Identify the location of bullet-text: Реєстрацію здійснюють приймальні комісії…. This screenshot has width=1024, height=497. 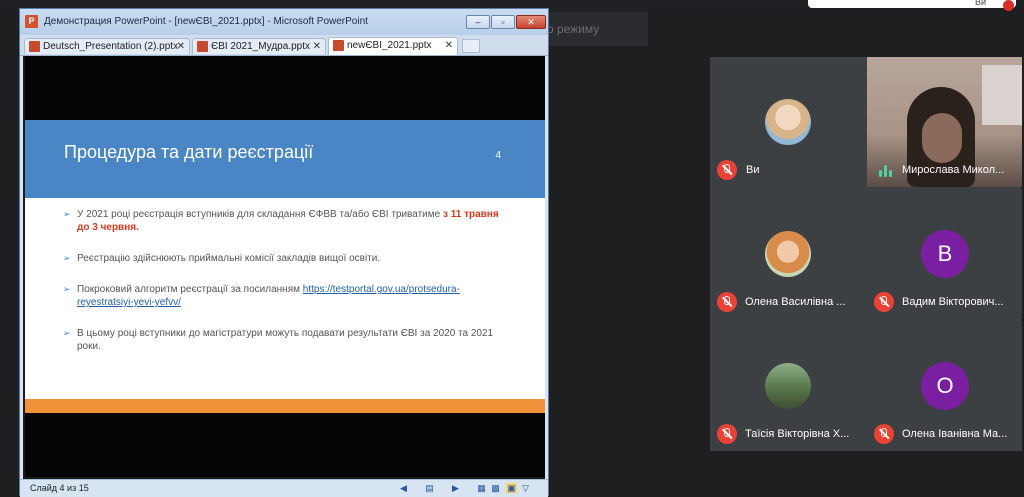
(229, 258).